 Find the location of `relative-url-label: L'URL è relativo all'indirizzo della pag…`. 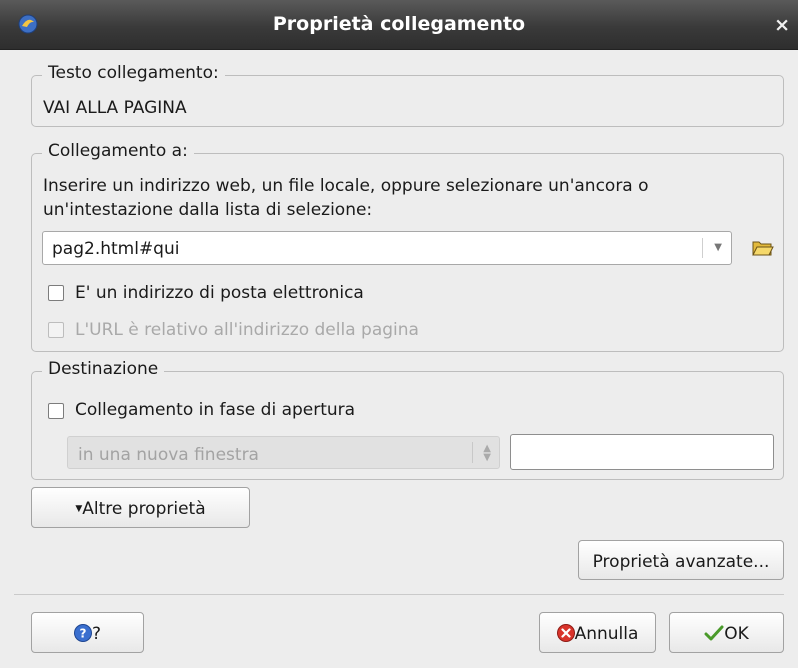

relative-url-label: L'URL è relativo all'indirizzo della pag… is located at coordinates (247, 330).